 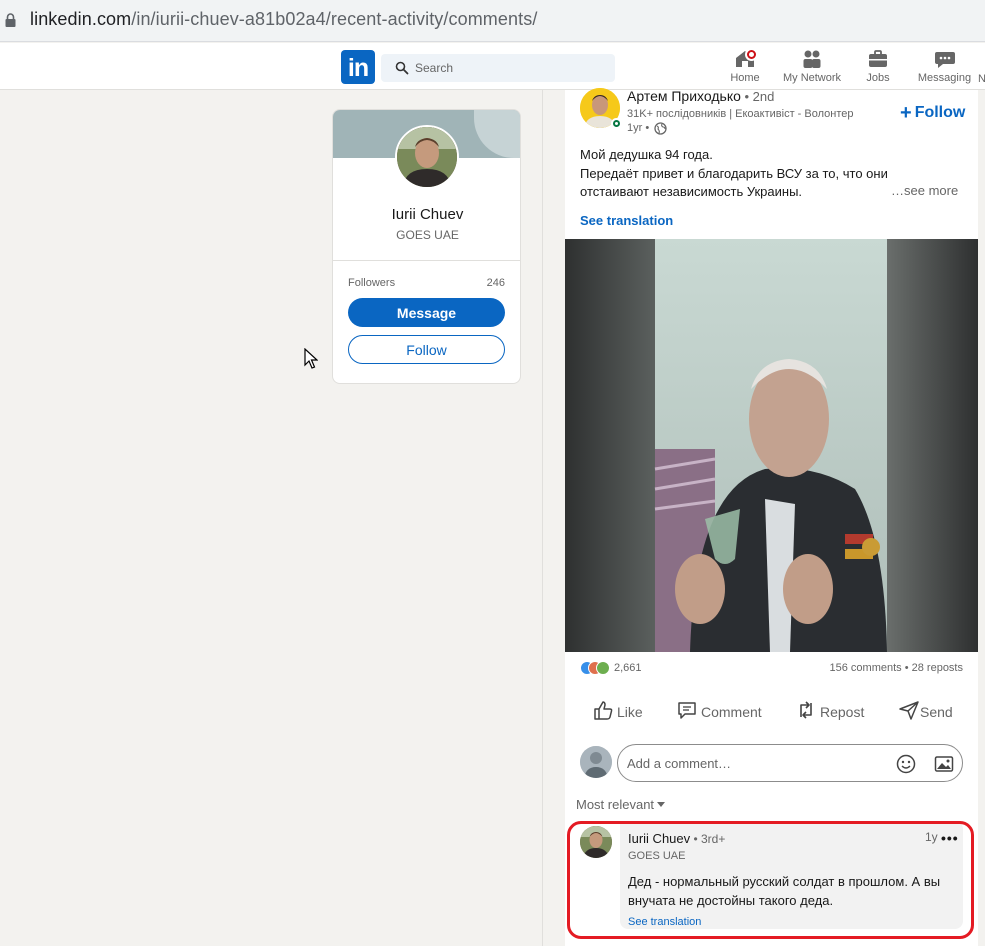 What do you see at coordinates (981, 66) in the screenshot?
I see `nav-notifications: N` at bounding box center [981, 66].